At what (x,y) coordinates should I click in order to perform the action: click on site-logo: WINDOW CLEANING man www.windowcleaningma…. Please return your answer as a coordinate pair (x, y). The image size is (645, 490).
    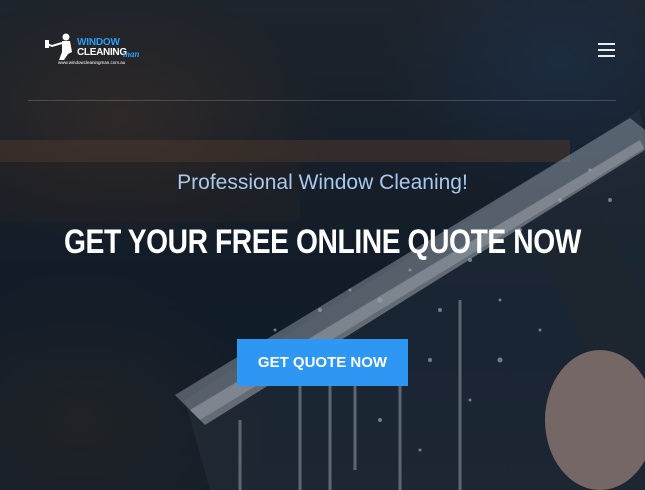
    Looking at the image, I should click on (94, 51).